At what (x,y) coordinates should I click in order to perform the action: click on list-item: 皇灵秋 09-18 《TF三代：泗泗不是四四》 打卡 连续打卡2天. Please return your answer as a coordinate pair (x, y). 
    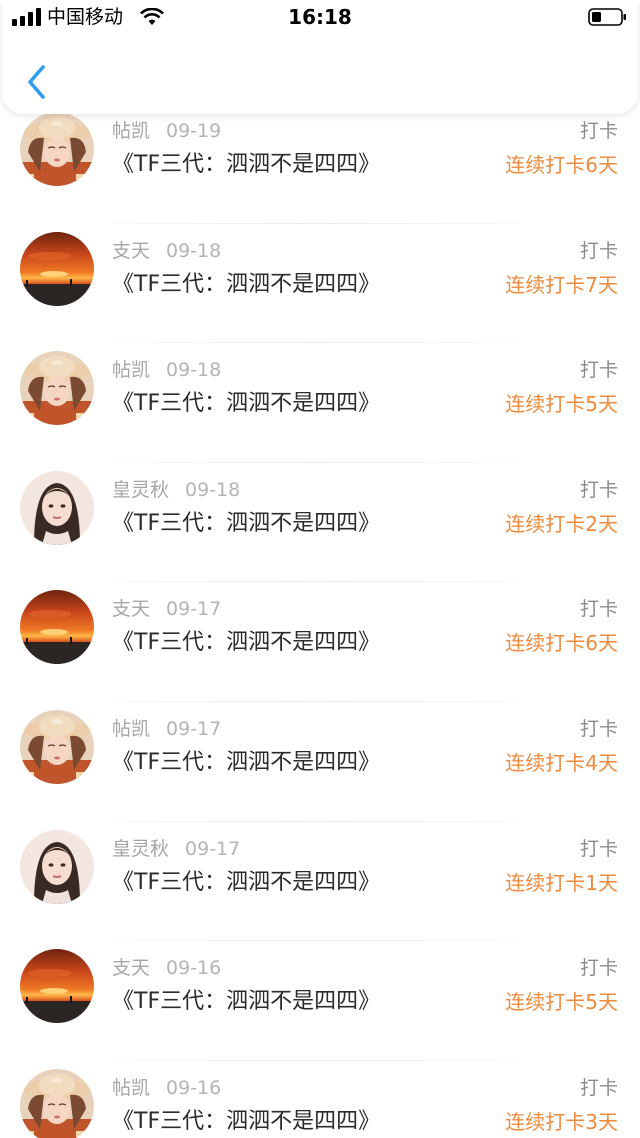
    Looking at the image, I should click on (320, 523).